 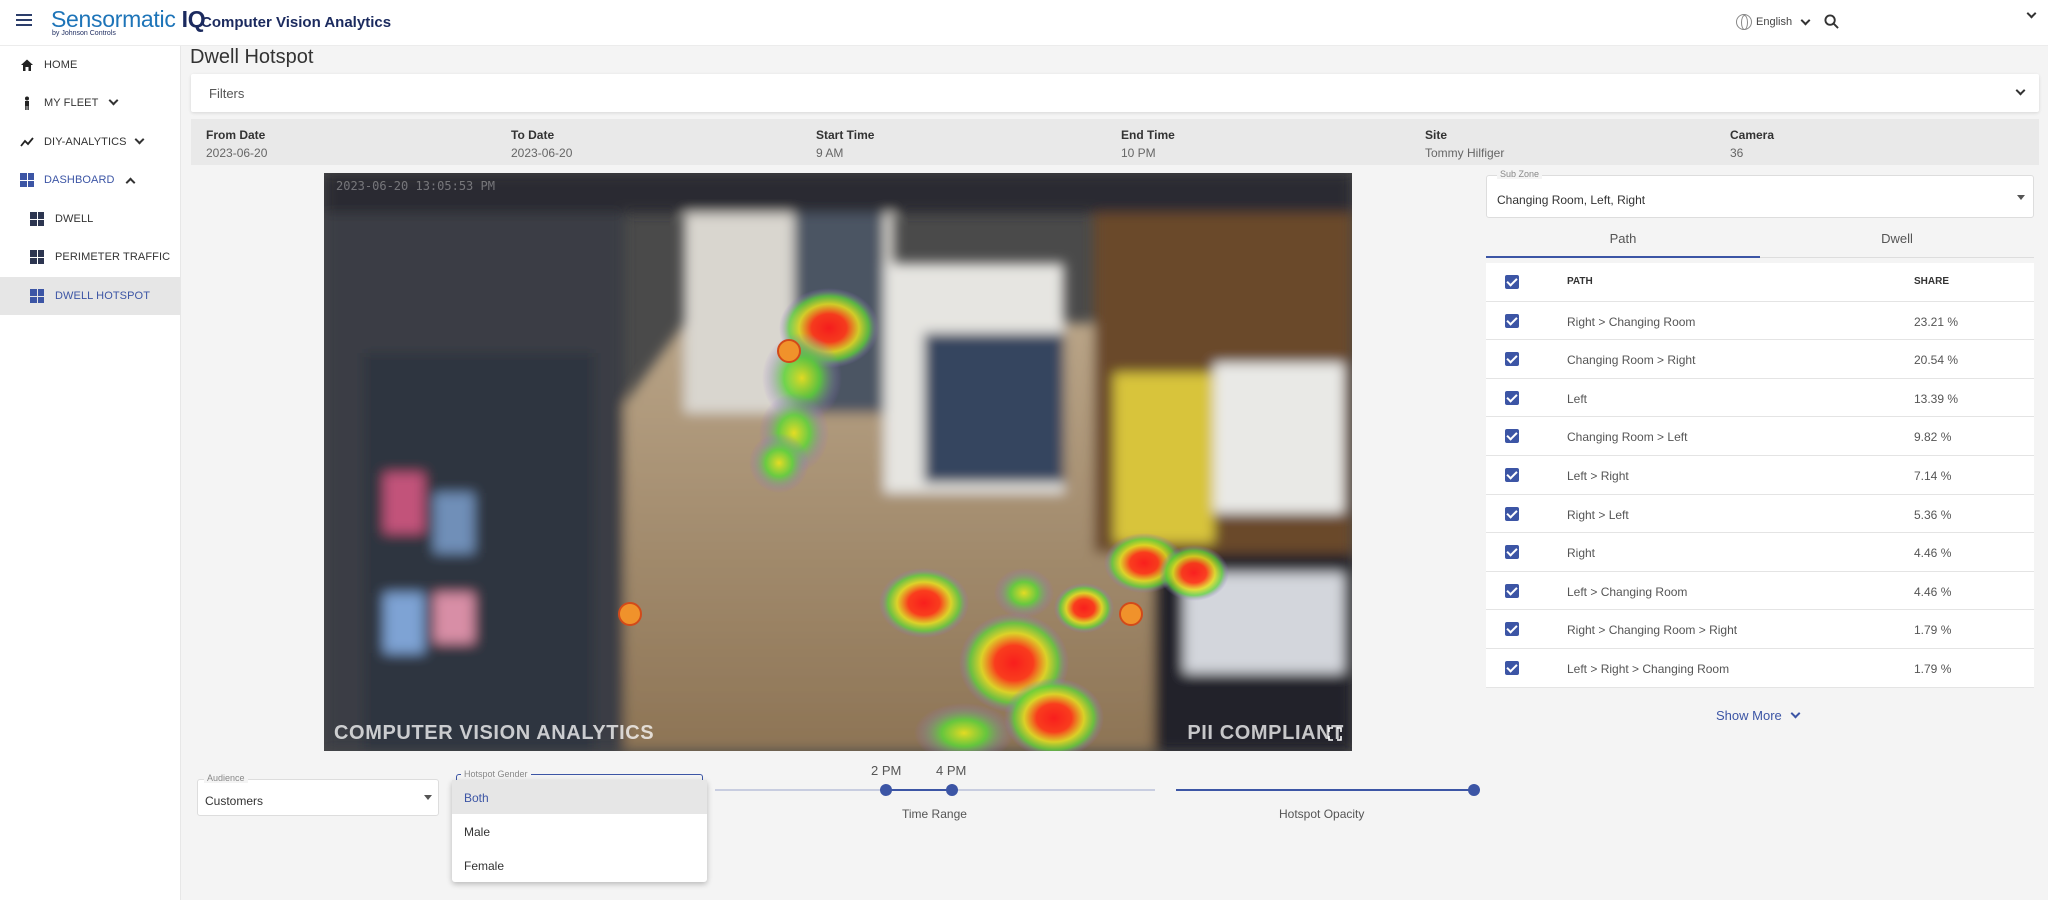 I want to click on path-cell: Changing Room > Right, so click(x=1631, y=360).